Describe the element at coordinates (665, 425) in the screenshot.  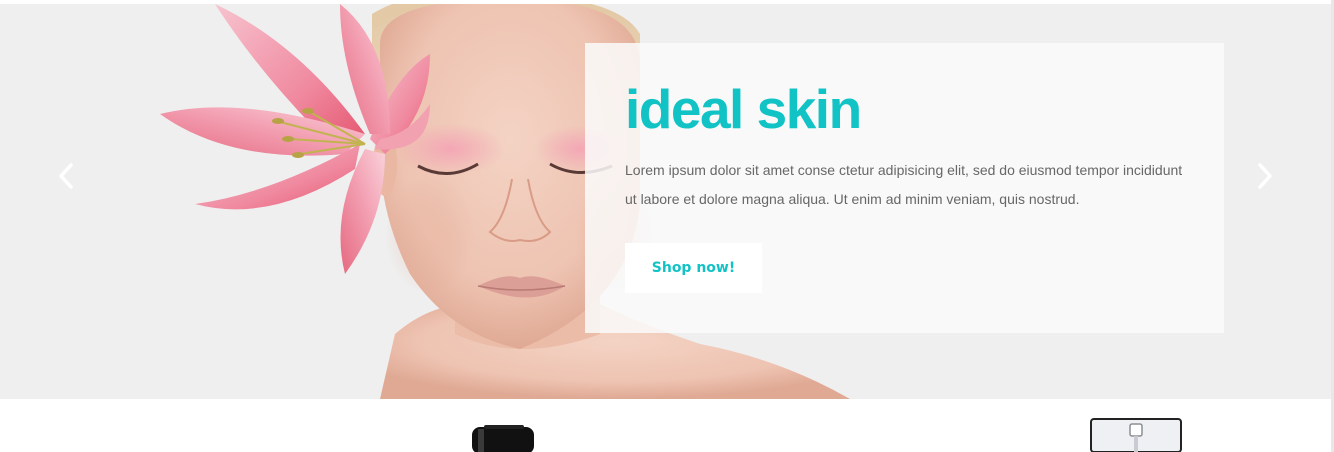
I see `product-strip` at that location.